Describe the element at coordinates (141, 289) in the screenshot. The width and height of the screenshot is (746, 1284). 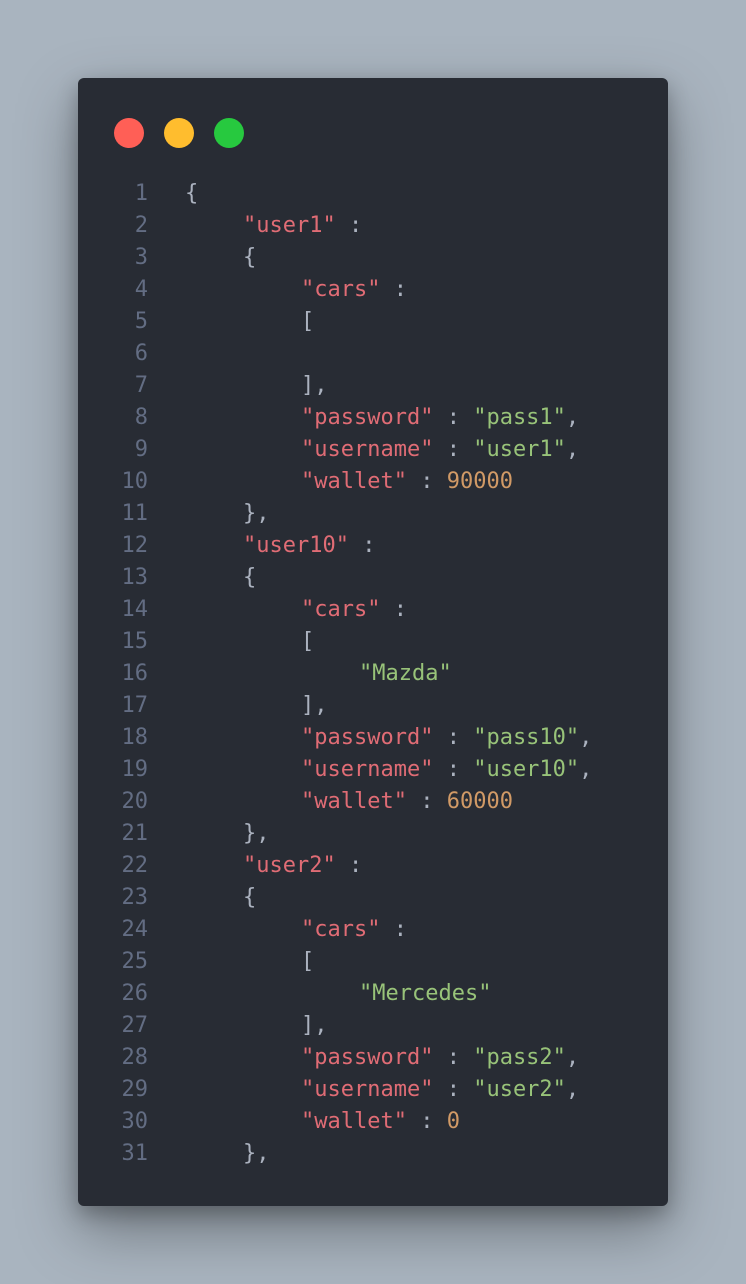
I see `line-number: 4` at that location.